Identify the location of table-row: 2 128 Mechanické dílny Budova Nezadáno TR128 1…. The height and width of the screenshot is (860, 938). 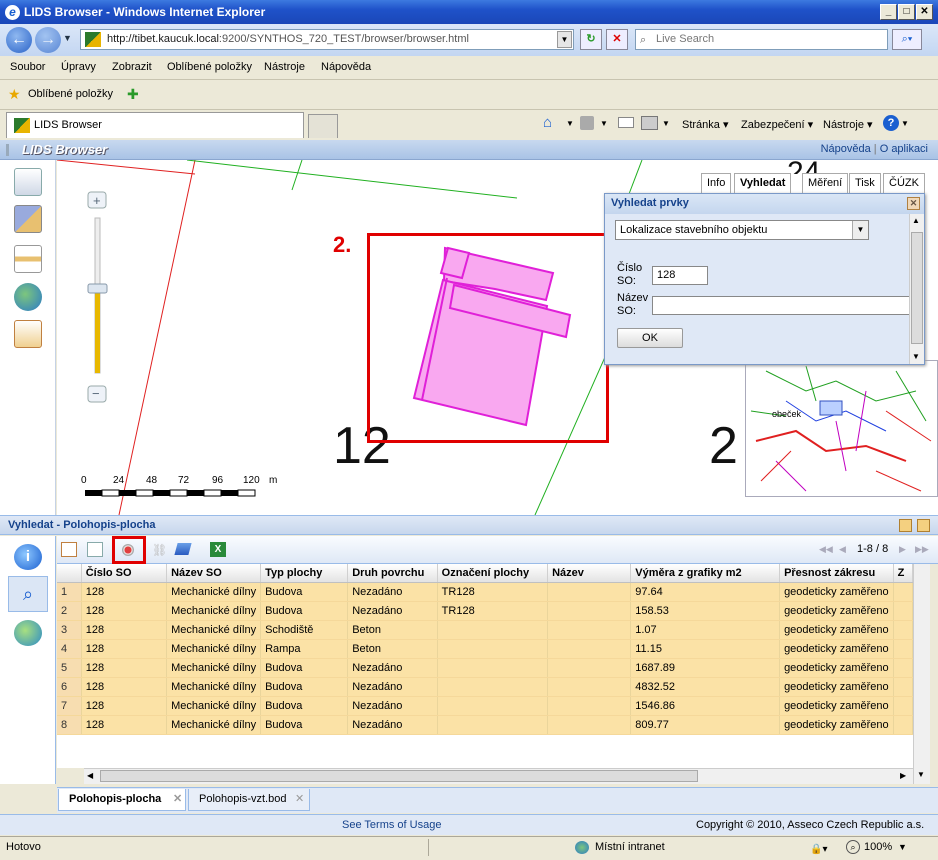
(485, 611).